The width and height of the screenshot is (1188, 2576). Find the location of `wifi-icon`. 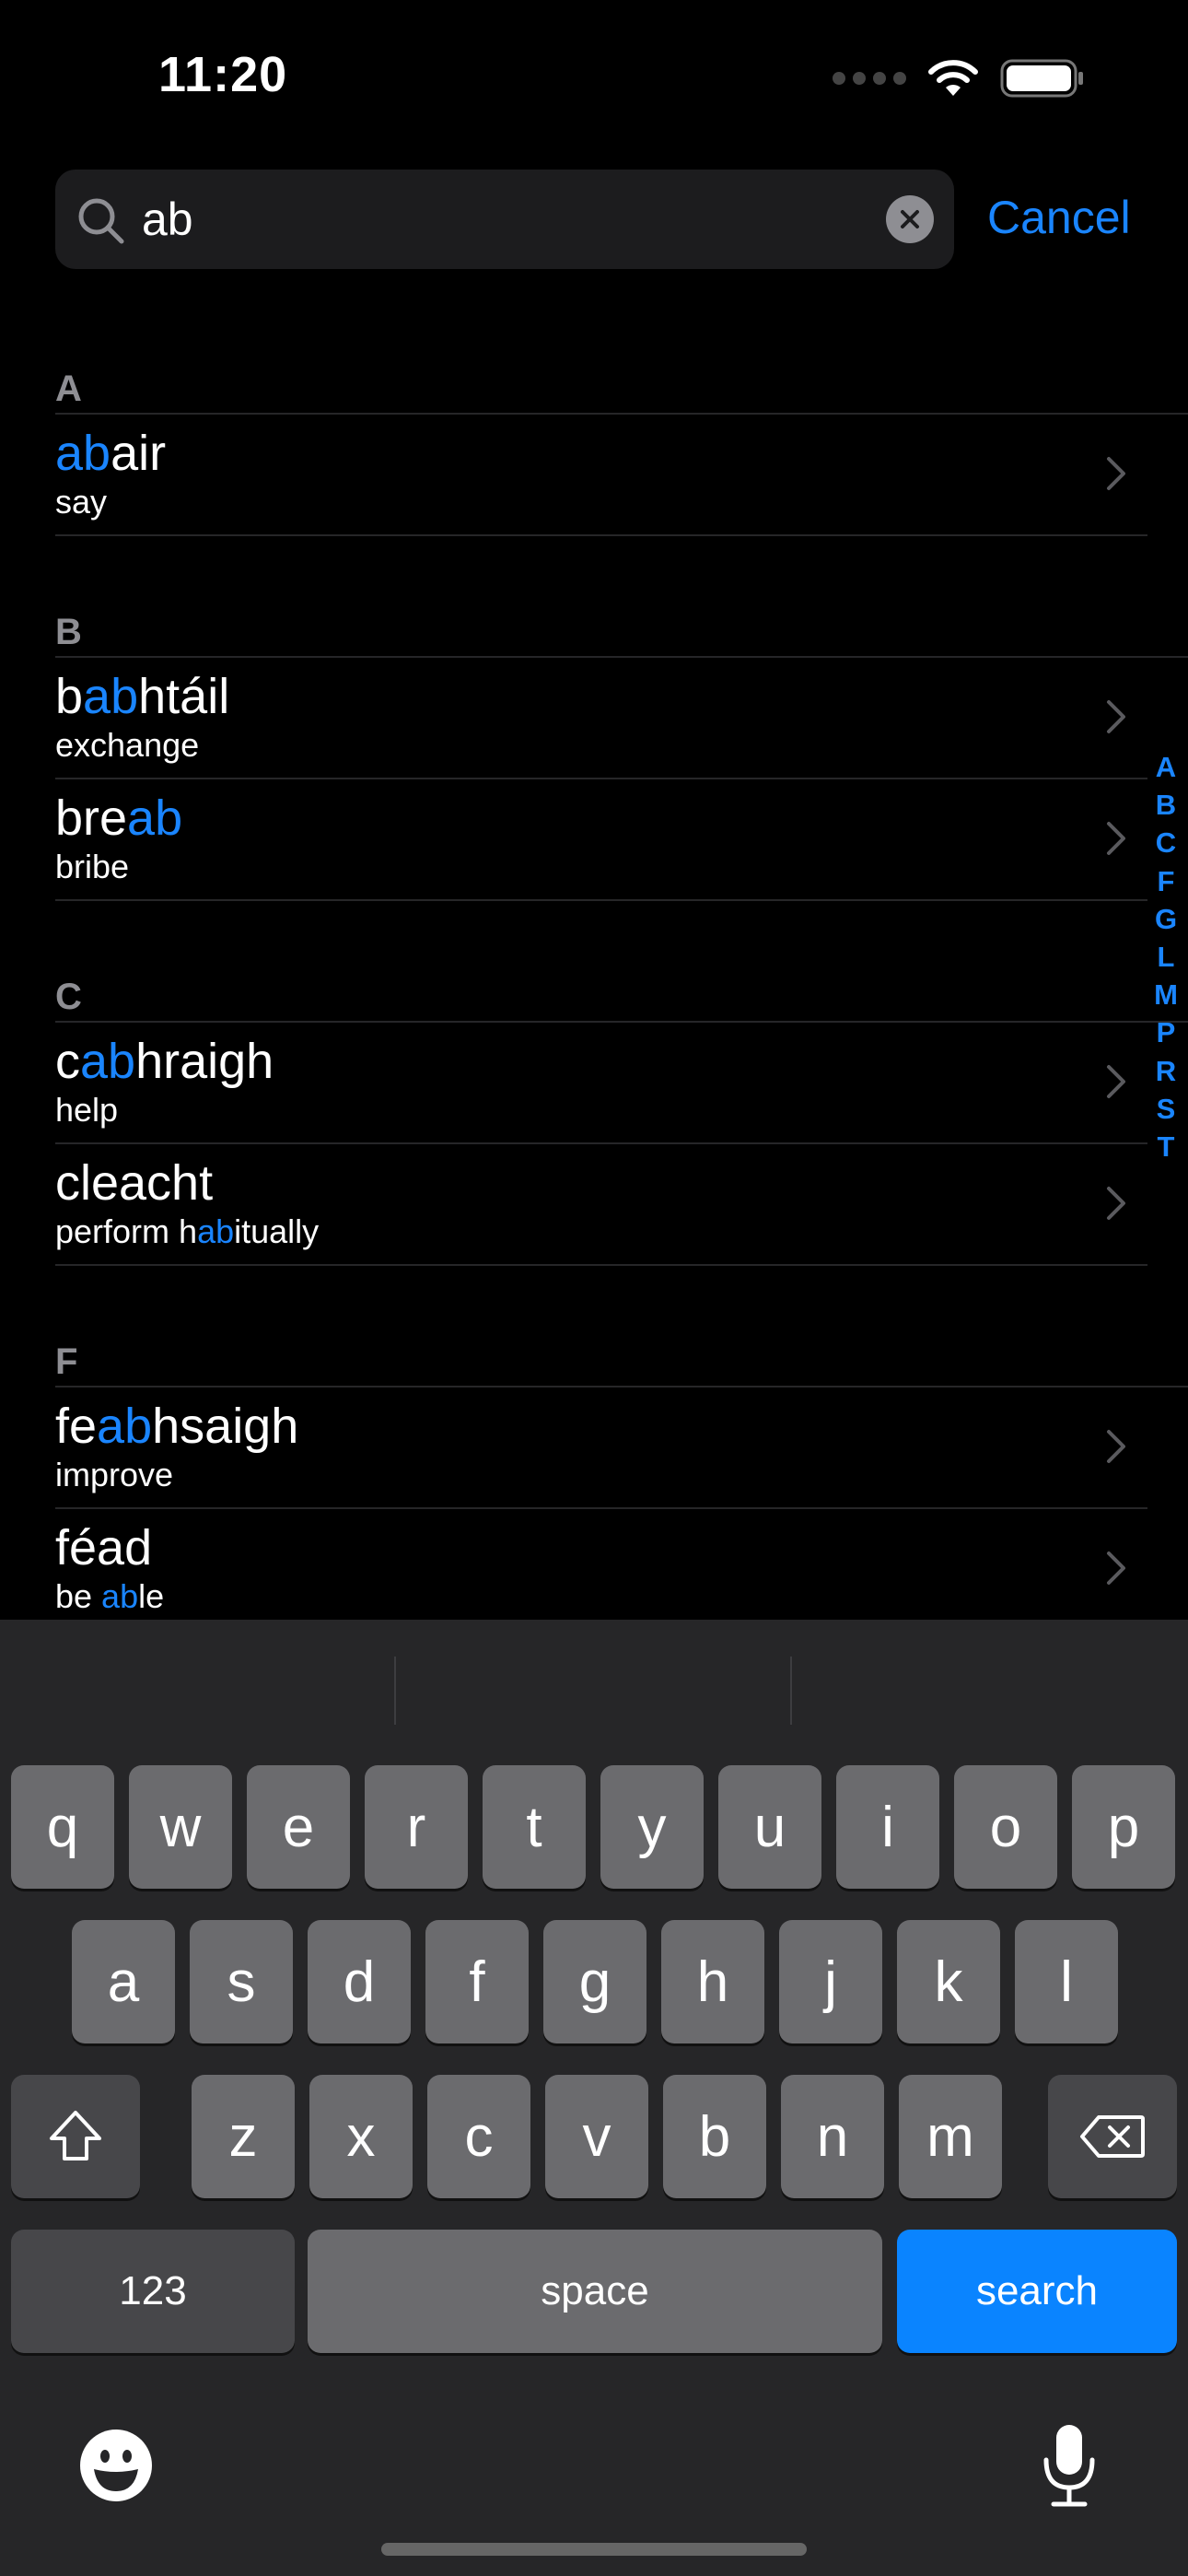

wifi-icon is located at coordinates (953, 78).